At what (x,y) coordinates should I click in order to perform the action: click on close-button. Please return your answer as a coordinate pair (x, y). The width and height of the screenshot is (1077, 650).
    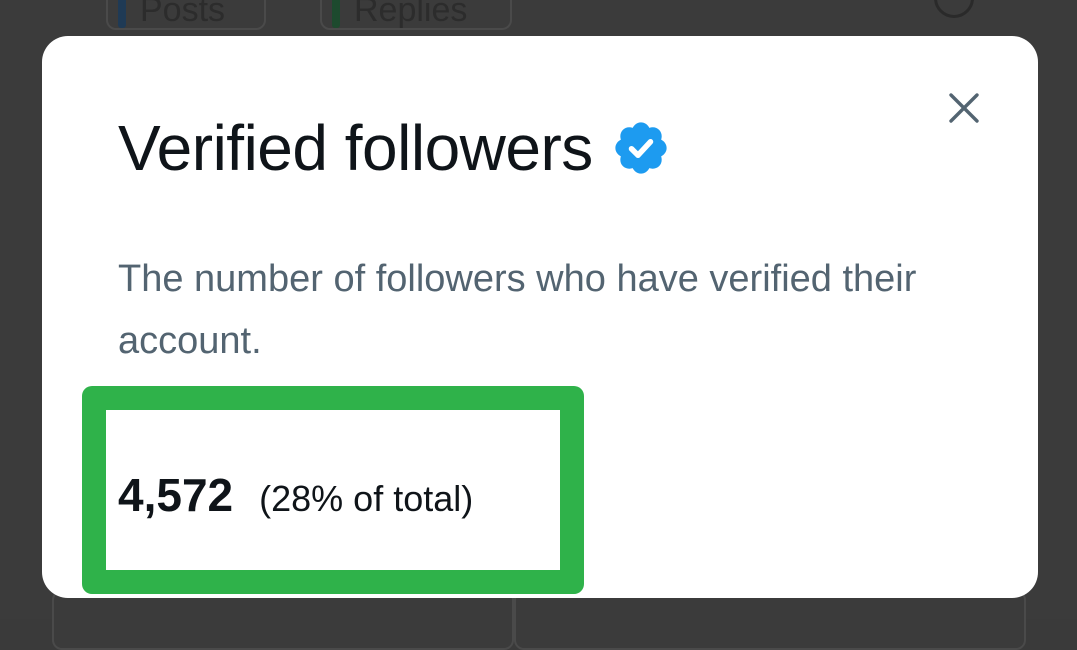
    Looking at the image, I should click on (964, 110).